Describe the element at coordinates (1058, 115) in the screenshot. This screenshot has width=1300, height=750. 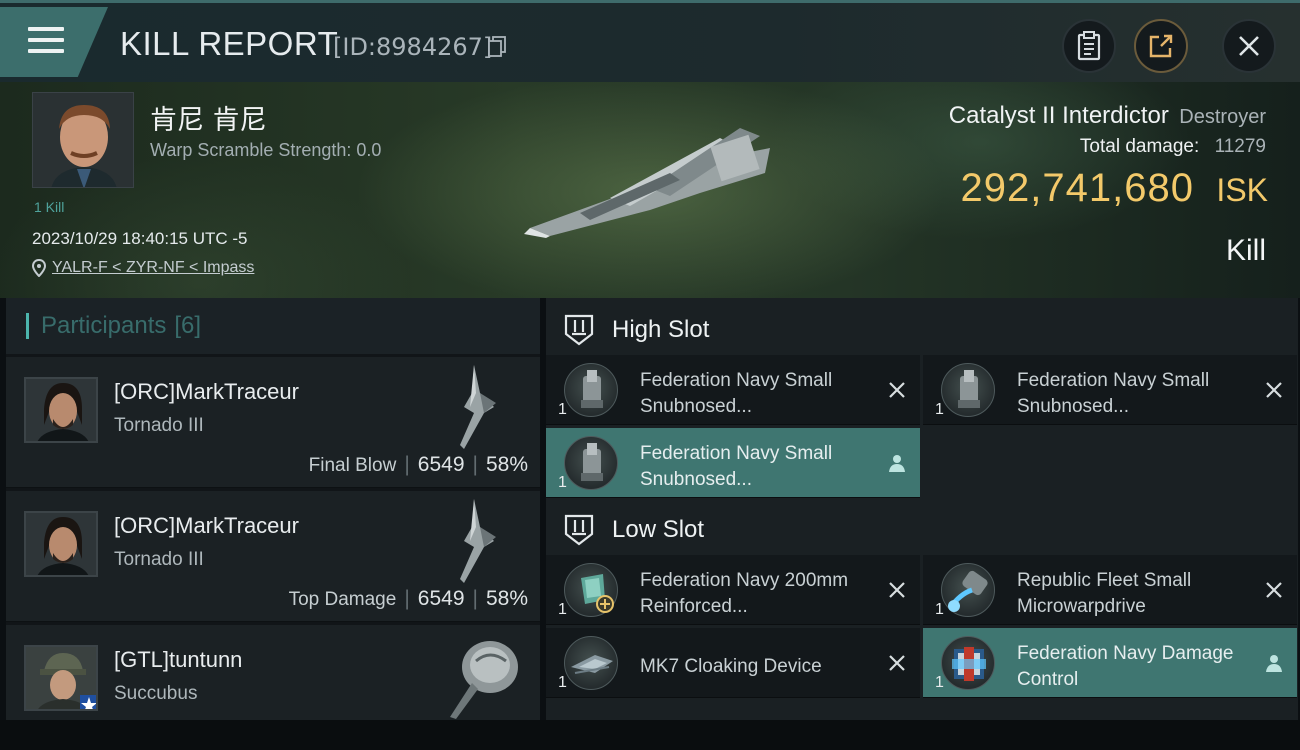
I see `ship-name: Catalyst II Interdictor` at that location.